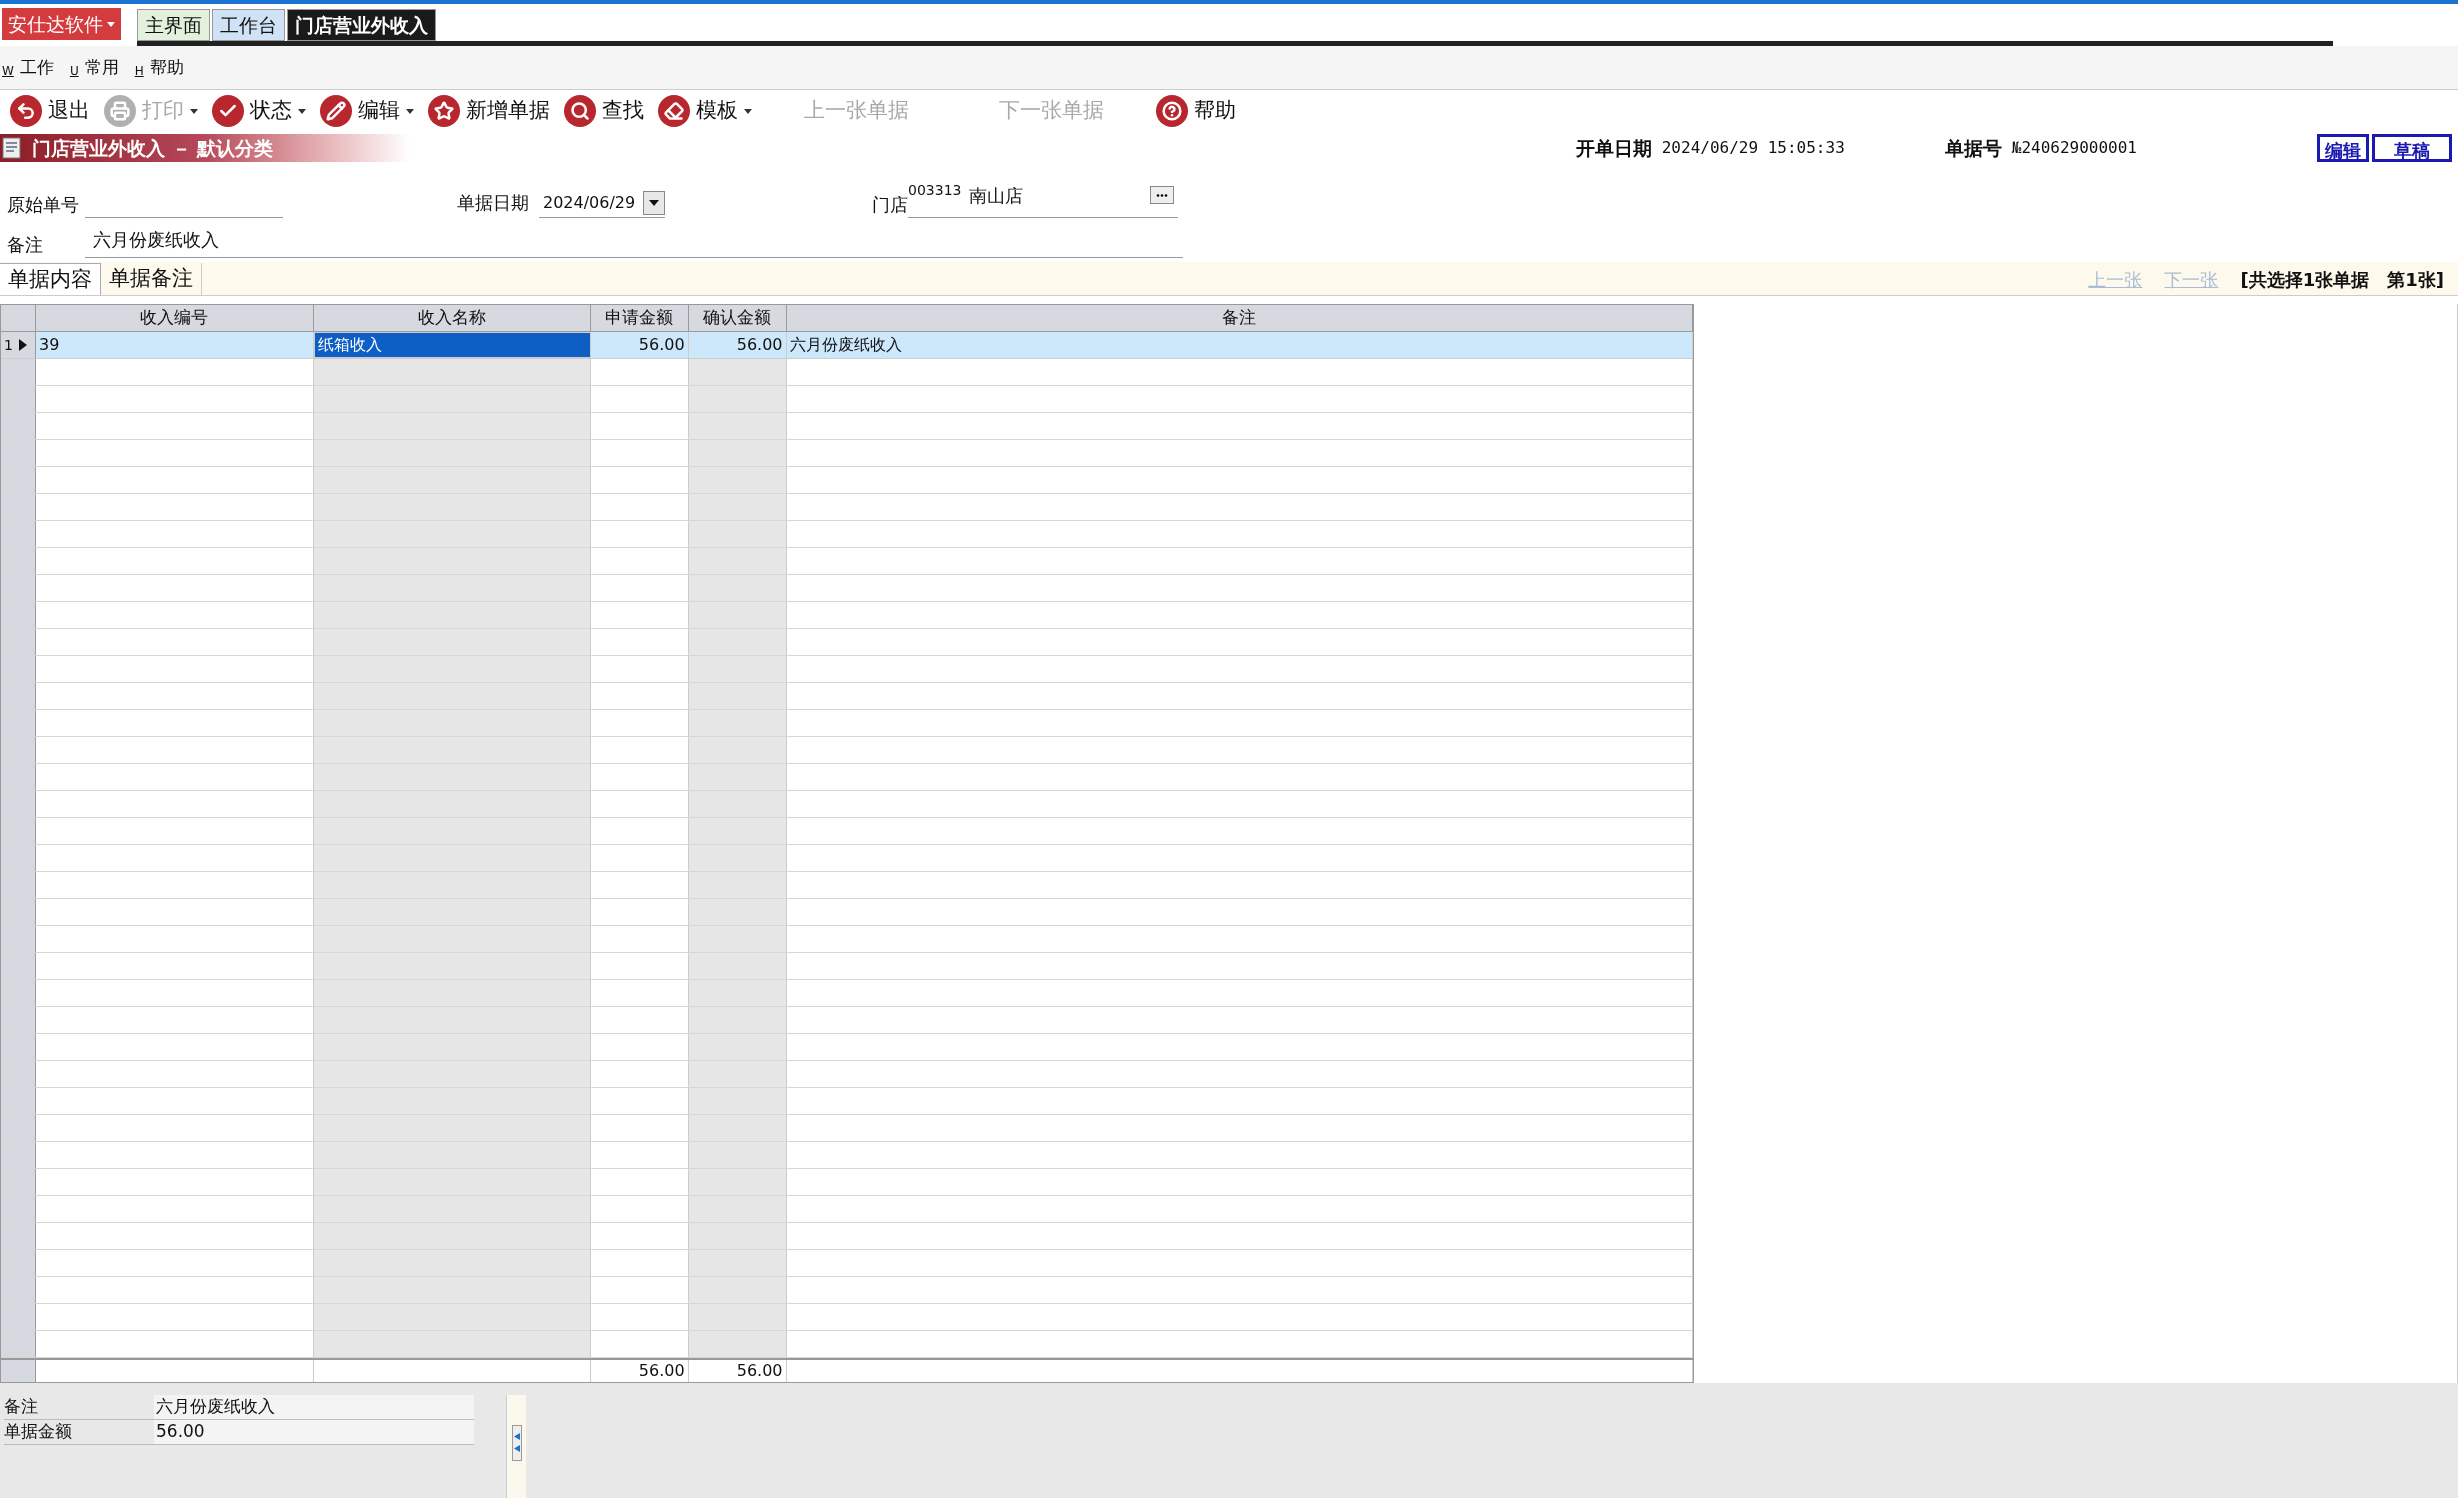 The height and width of the screenshot is (1498, 2458). Describe the element at coordinates (2342, 279) in the screenshot. I see `selection-summary: [共选择1张单据 第1张]` at that location.